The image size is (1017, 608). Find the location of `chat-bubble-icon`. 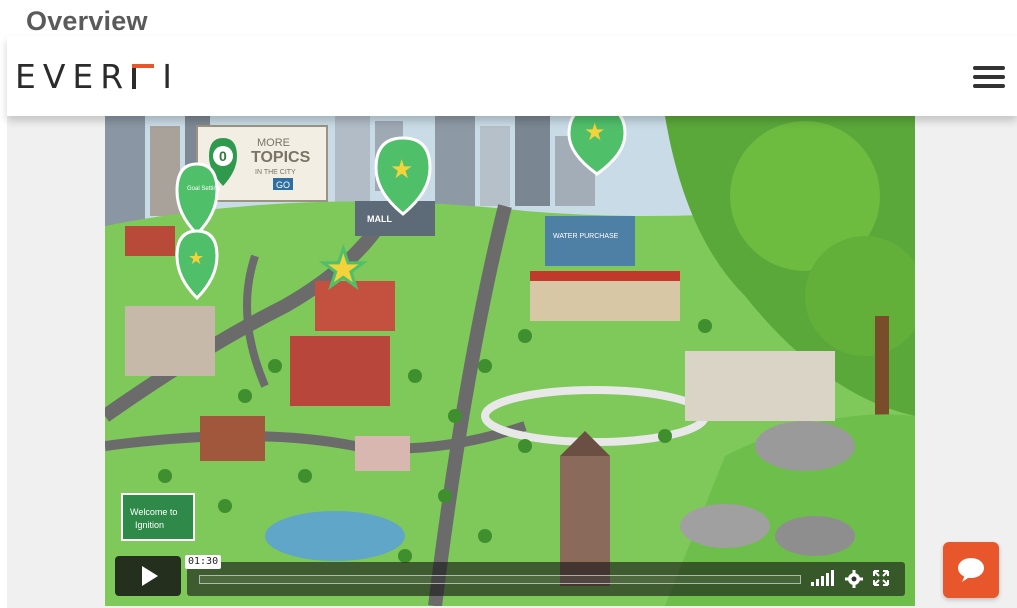

chat-bubble-icon is located at coordinates (971, 570).